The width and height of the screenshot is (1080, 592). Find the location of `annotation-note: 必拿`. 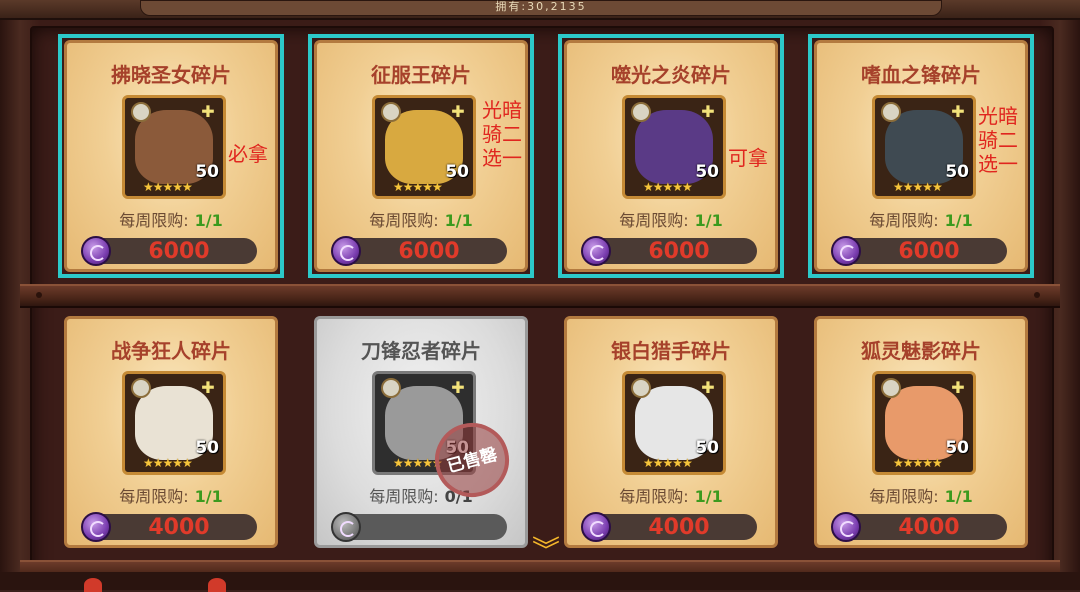

annotation-note: 必拿 is located at coordinates (248, 154).